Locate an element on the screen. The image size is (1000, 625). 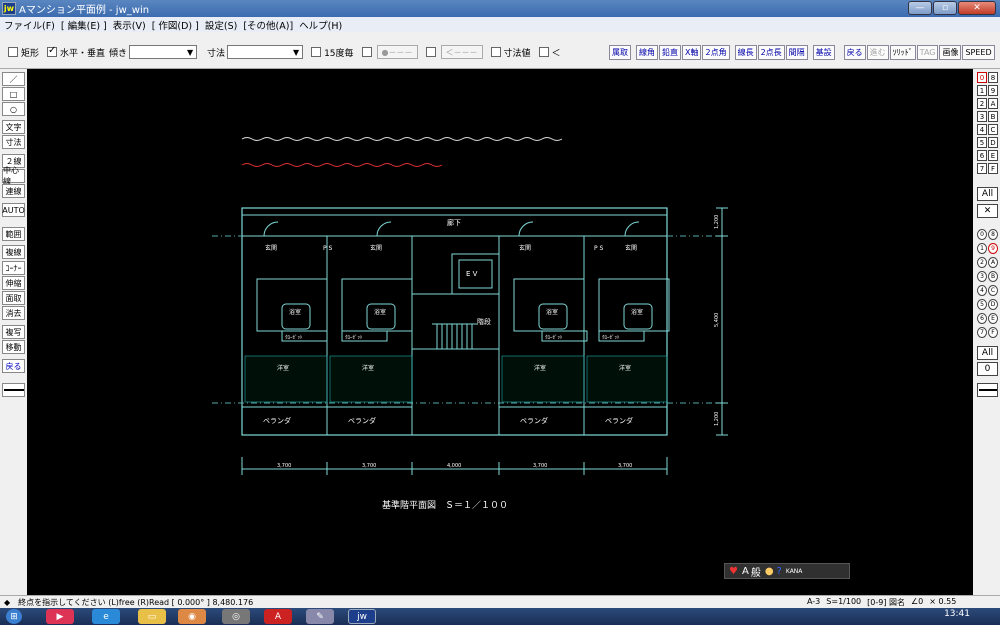
tool-line: ／ is located at coordinates (13, 79).